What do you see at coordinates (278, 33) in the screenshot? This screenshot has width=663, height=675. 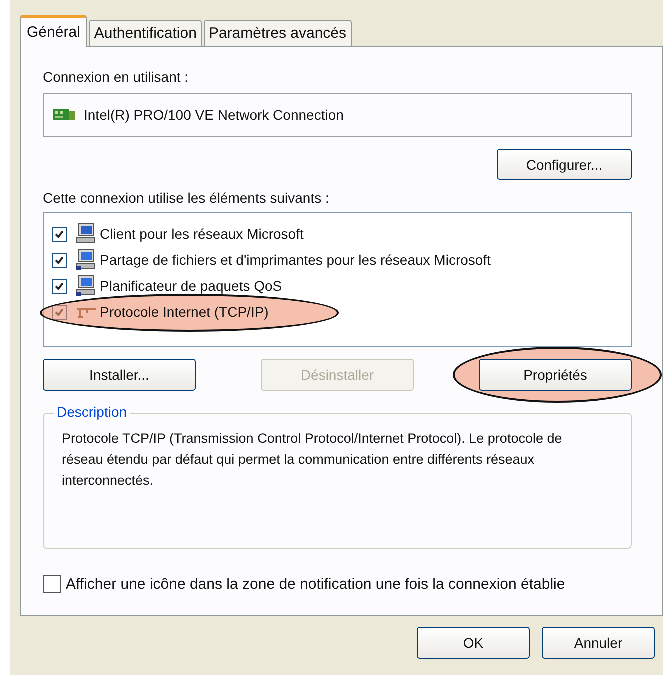 I see `tab: Paramètres avancés` at bounding box center [278, 33].